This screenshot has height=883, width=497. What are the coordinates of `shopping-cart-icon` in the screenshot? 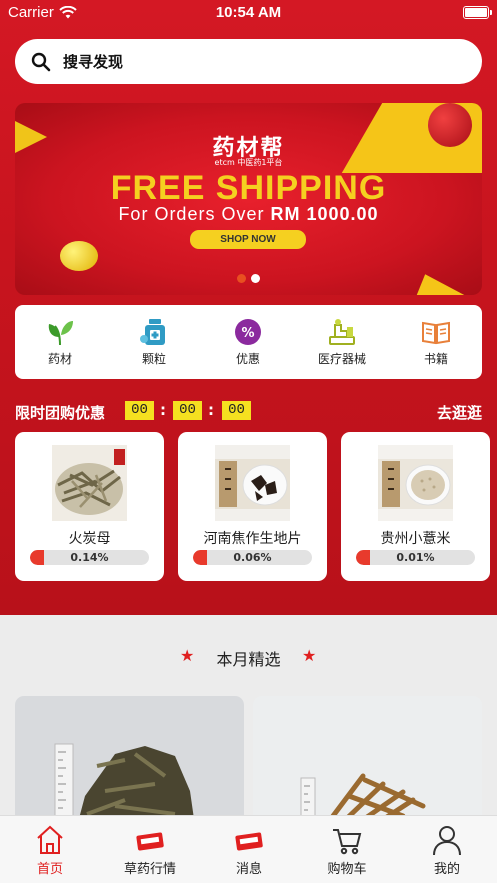 It's located at (347, 842).